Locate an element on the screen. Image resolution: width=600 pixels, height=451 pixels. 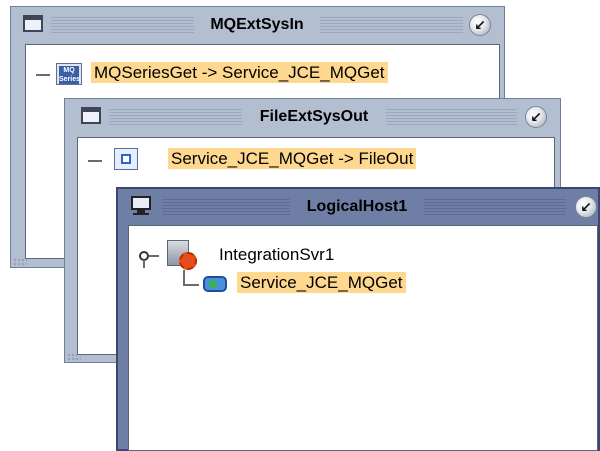
computer-icon is located at coordinates (141, 206).